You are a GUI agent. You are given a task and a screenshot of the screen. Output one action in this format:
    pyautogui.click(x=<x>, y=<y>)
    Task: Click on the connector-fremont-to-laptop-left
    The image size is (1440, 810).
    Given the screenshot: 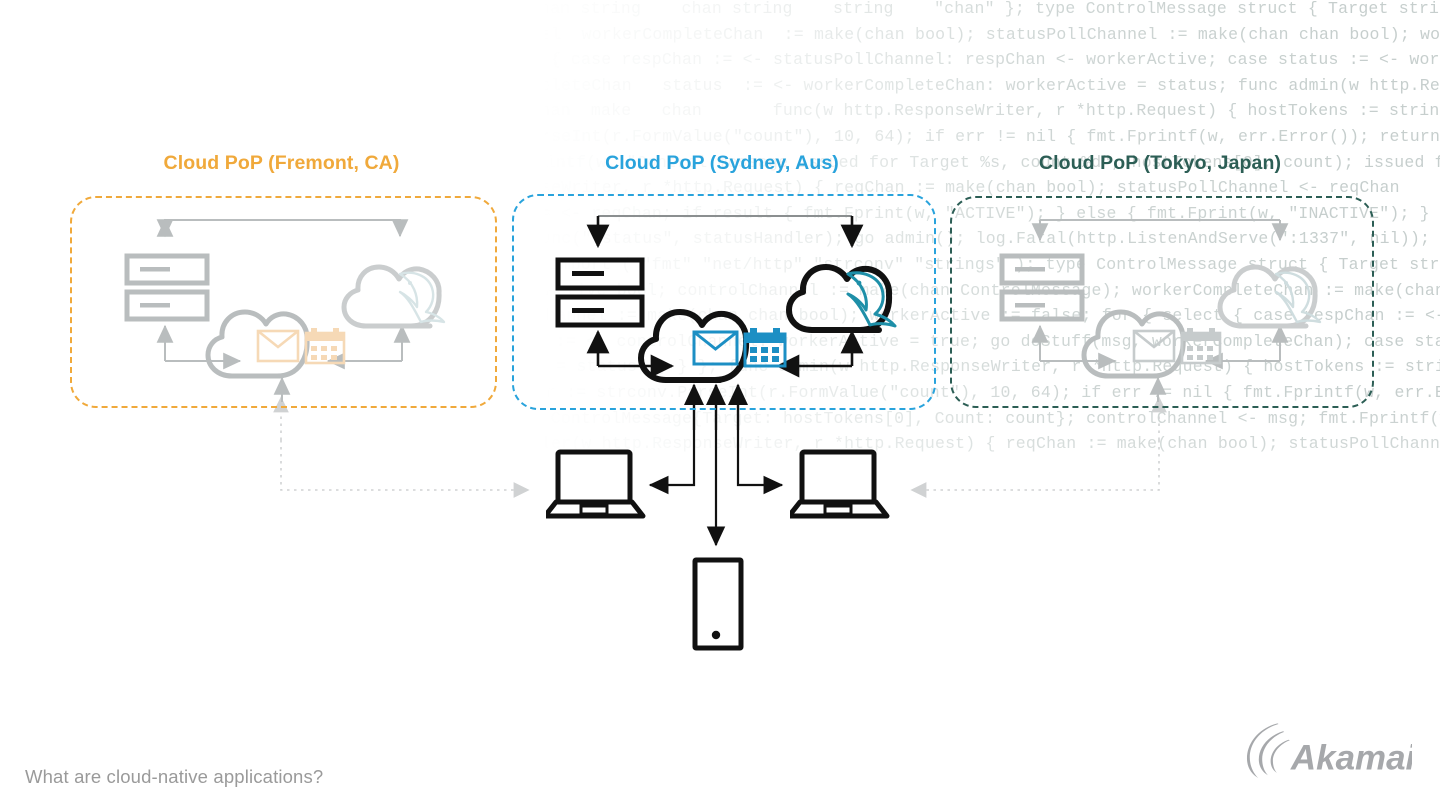 What is the action you would take?
    pyautogui.click(x=401, y=447)
    